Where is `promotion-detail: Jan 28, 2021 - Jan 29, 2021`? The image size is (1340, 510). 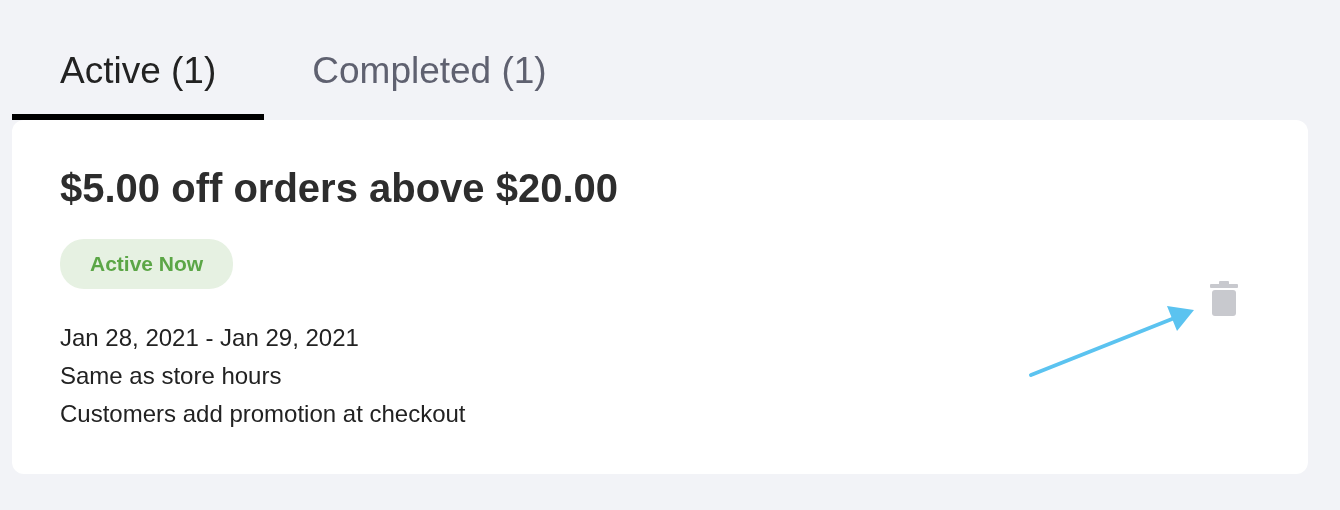
promotion-detail: Jan 28, 2021 - Jan 29, 2021 is located at coordinates (209, 338).